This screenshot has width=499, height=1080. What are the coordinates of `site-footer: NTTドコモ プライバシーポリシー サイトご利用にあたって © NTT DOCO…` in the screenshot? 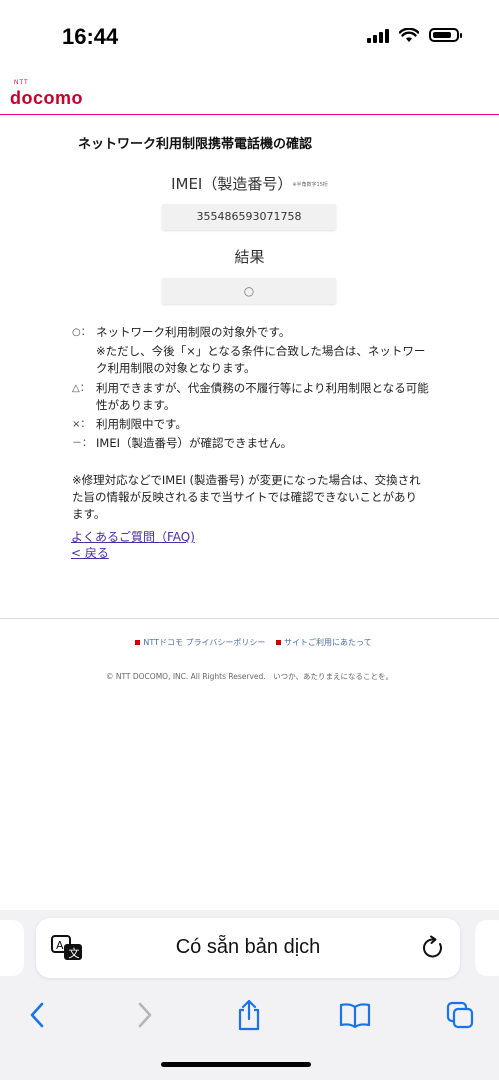 It's located at (249, 649).